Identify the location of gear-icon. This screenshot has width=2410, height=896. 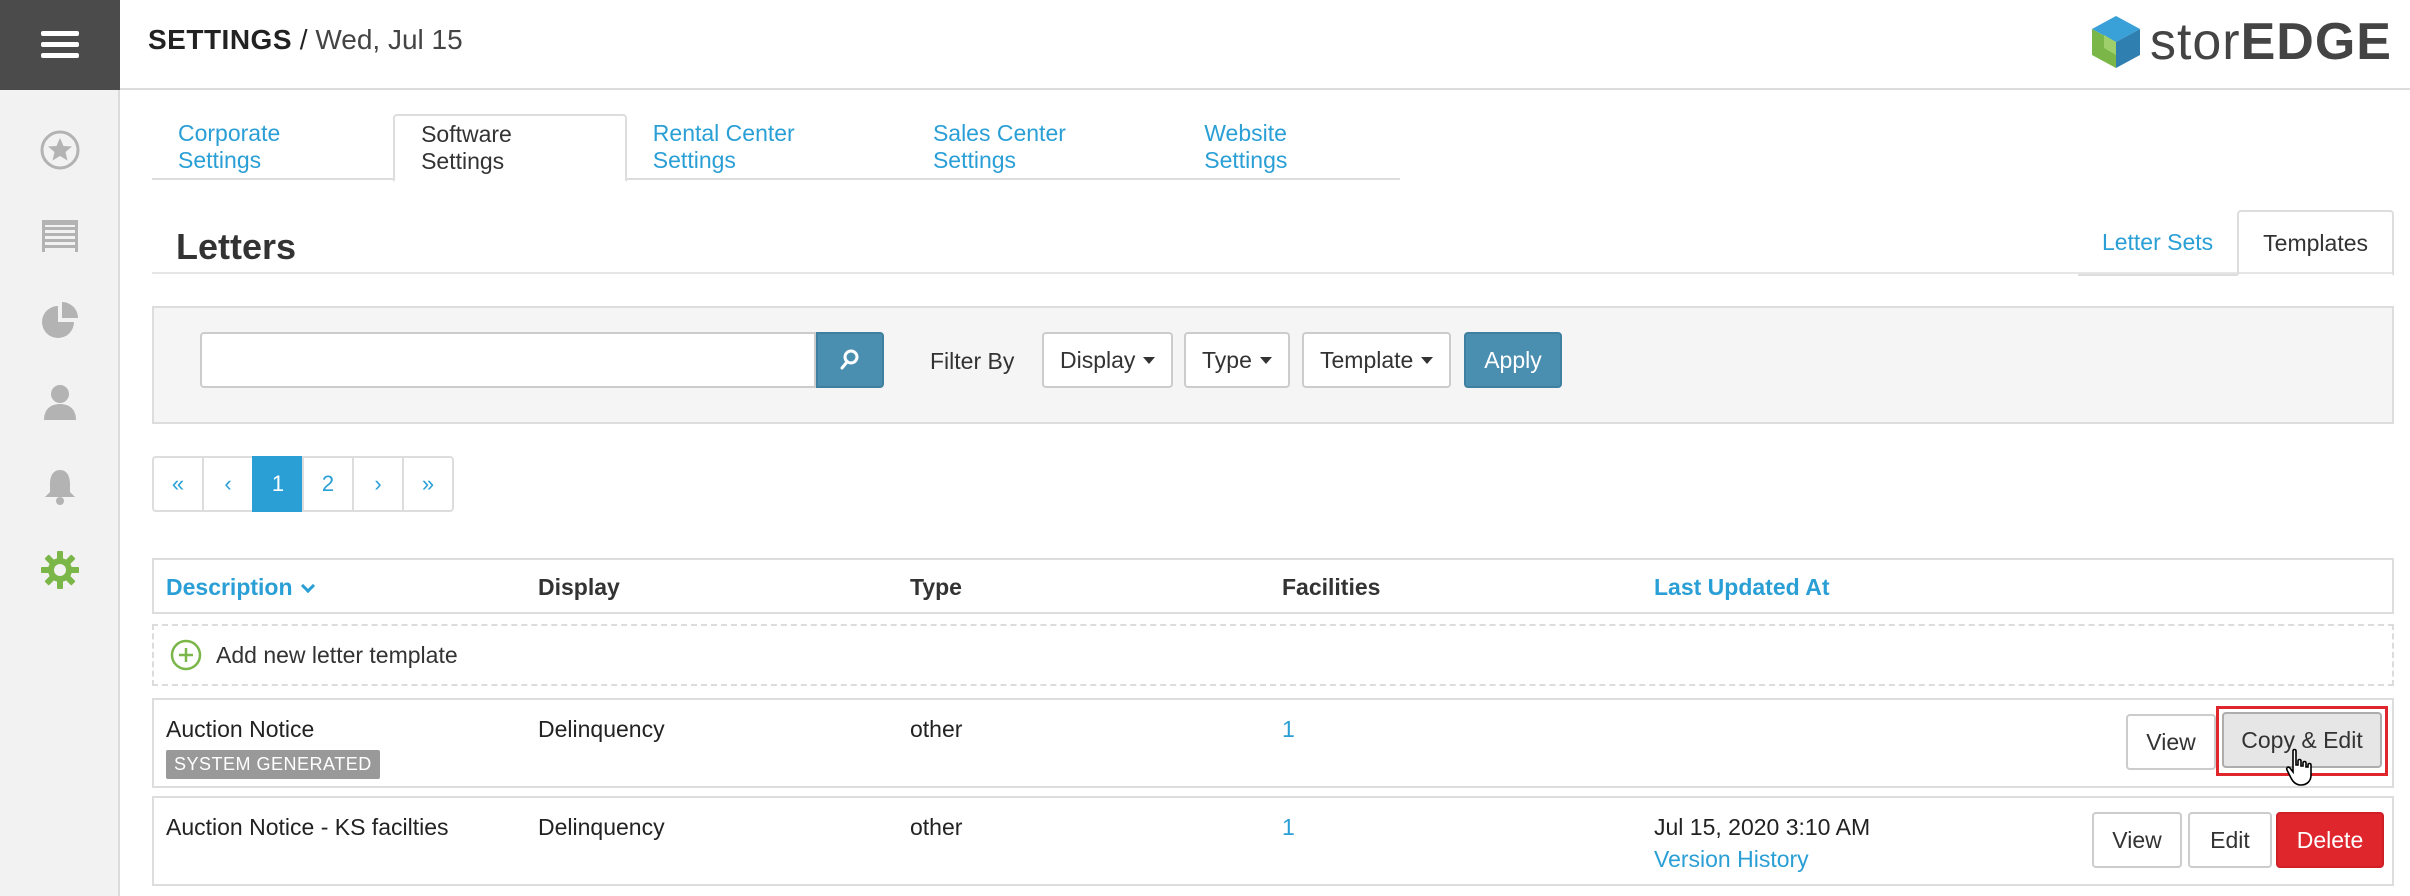
(60, 570).